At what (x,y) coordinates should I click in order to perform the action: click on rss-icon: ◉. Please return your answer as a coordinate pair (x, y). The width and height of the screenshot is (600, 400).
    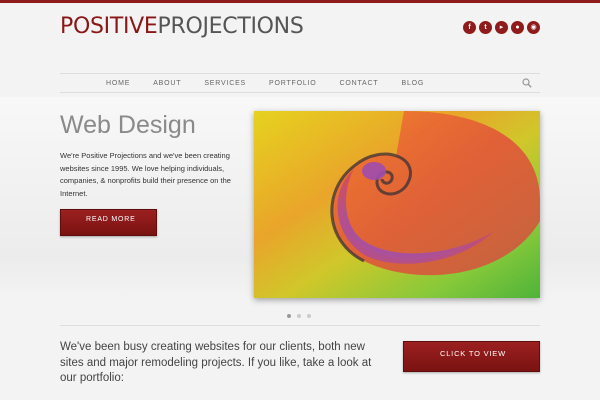
    Looking at the image, I should click on (533, 27).